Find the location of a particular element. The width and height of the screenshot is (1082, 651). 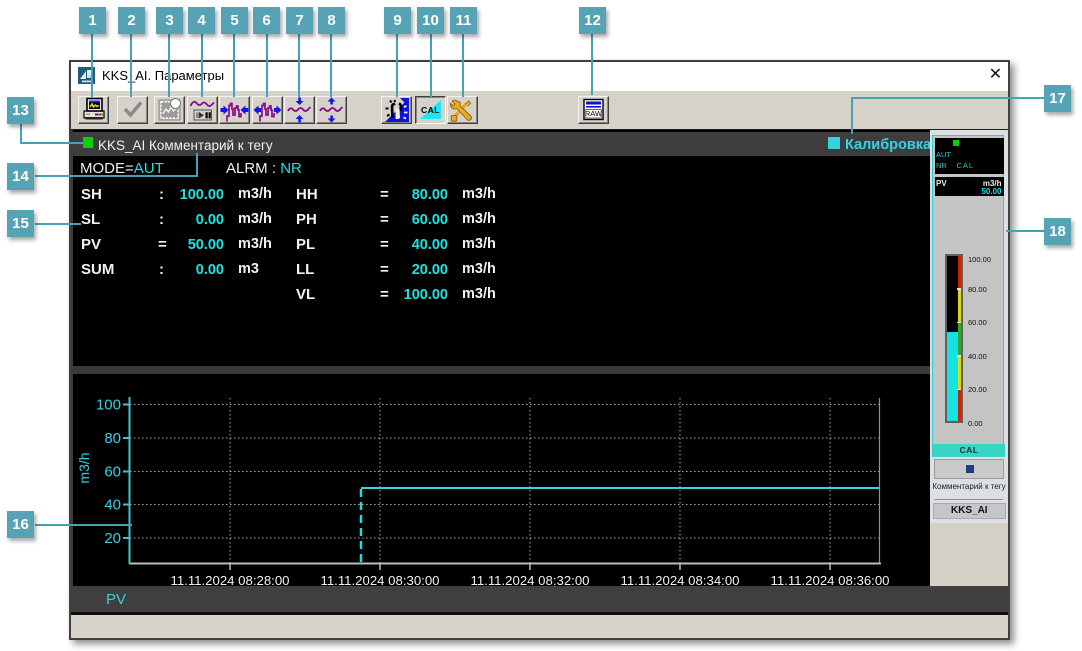

svg-text: 100 is located at coordinates (108, 405).